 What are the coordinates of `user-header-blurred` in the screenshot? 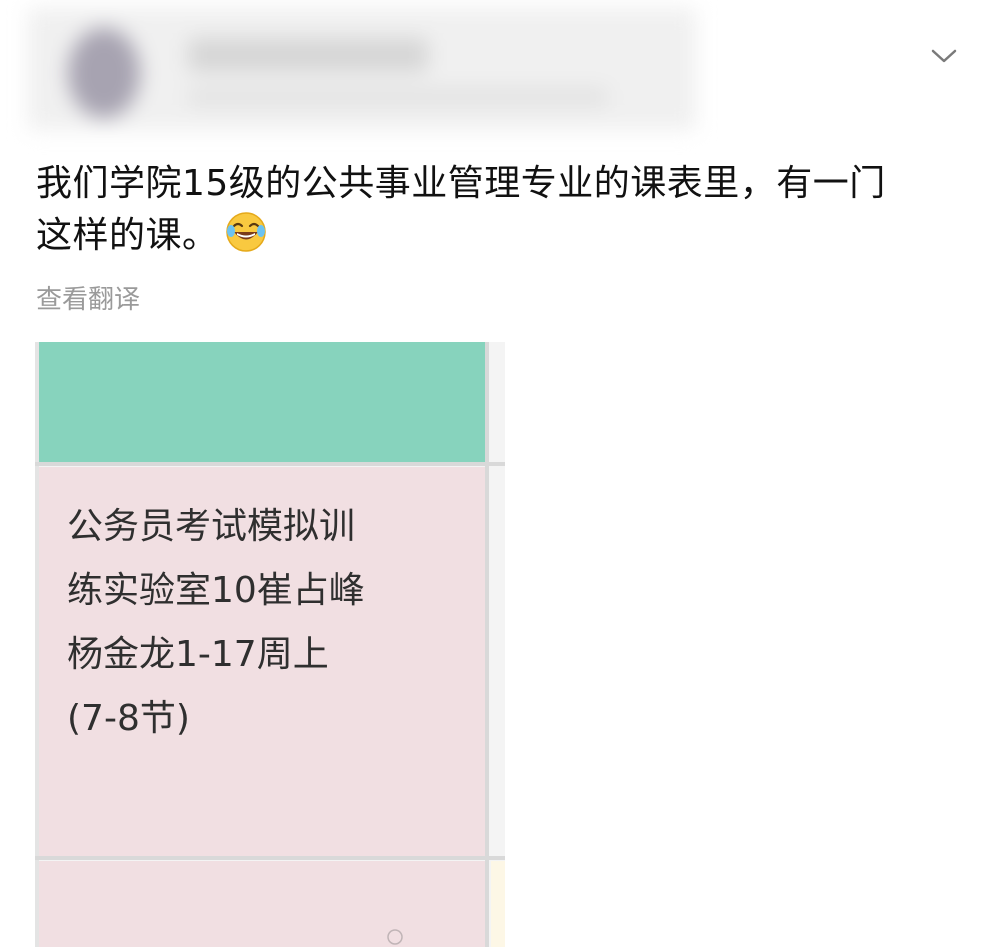 It's located at (362, 69).